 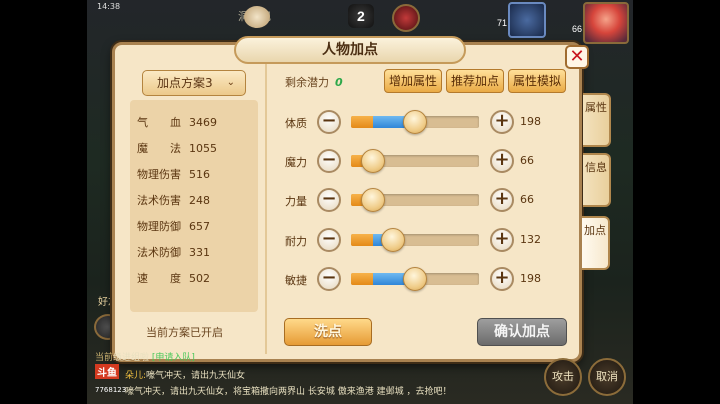 I want to click on status-time: 14:38, so click(x=109, y=6).